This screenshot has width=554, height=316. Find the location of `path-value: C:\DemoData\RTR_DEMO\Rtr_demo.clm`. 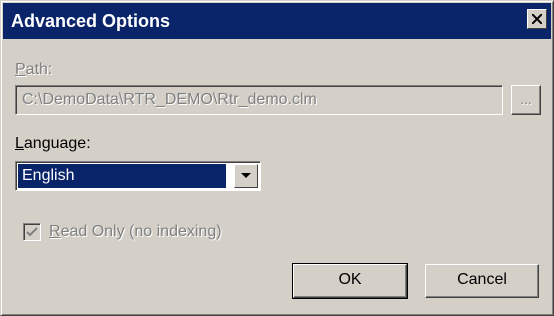

path-value: C:\DemoData\RTR_DEMO\Rtr_demo.clm is located at coordinates (169, 99).